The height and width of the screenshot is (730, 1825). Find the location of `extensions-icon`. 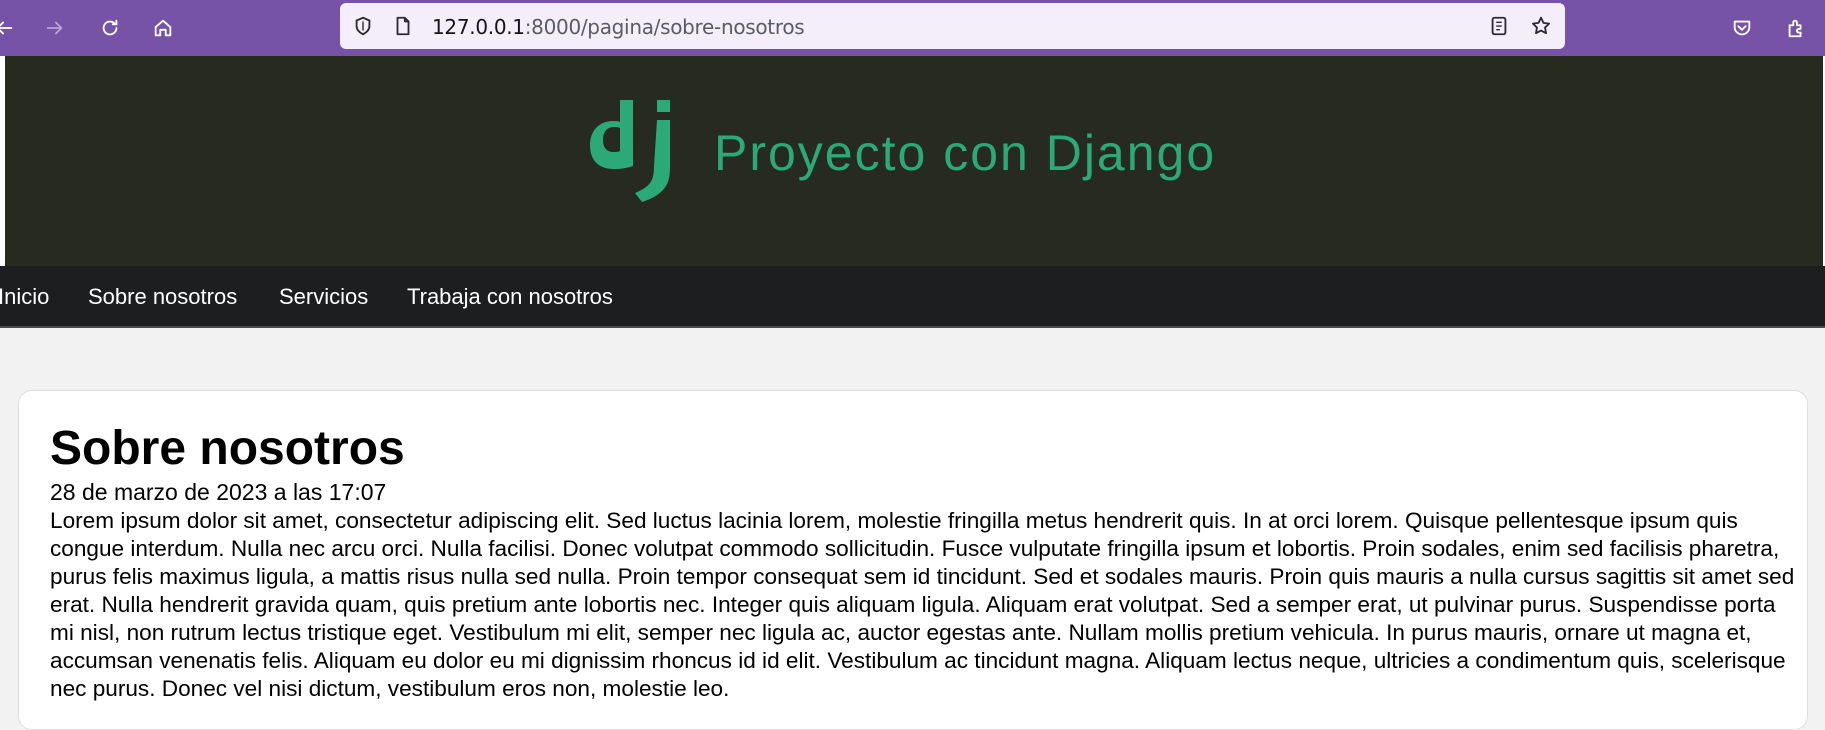

extensions-icon is located at coordinates (1796, 28).